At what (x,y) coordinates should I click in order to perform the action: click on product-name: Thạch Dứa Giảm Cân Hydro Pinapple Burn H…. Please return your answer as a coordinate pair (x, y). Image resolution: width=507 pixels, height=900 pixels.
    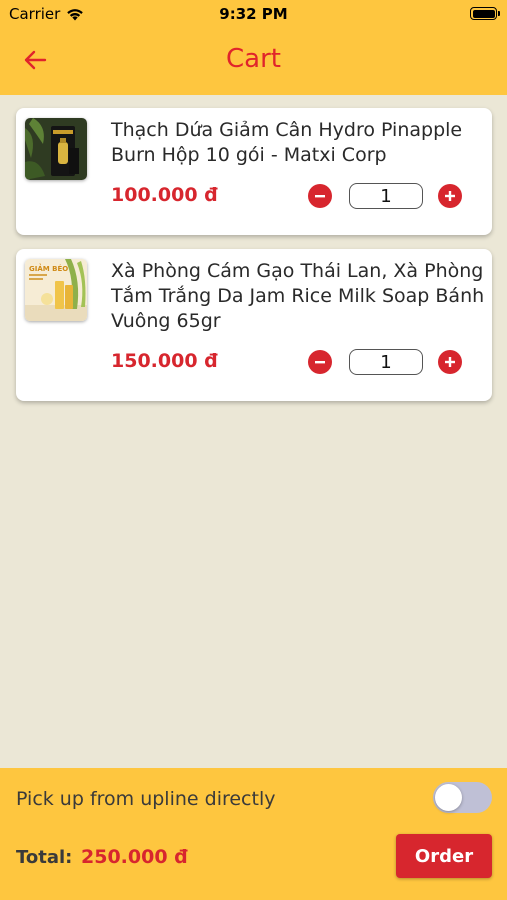
    Looking at the image, I should click on (298, 143).